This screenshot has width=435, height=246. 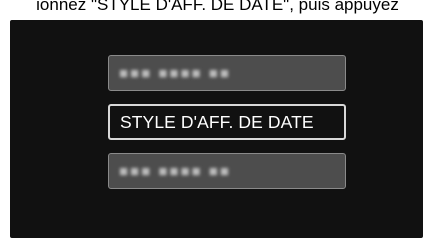 I want to click on menu-item-date-display-style: STYLE D'AFF. DE DATE, so click(x=227, y=122).